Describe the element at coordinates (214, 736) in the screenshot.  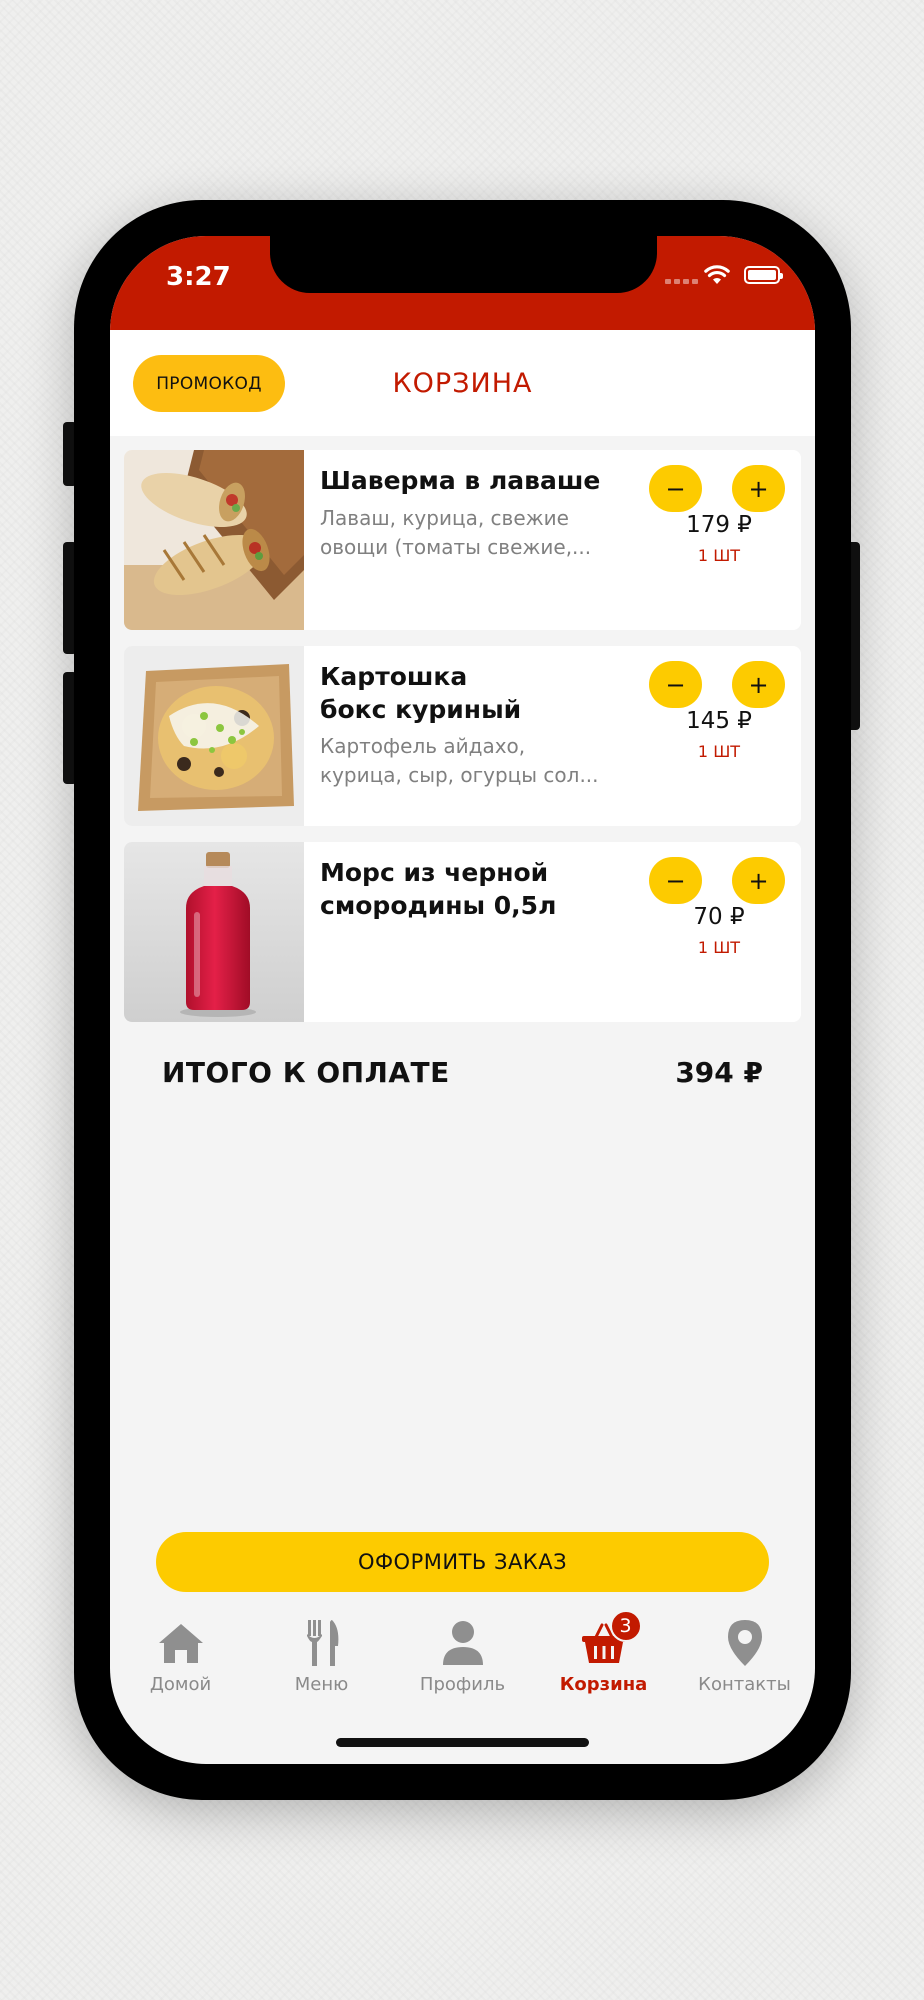
I see `product-image-potato-box` at that location.